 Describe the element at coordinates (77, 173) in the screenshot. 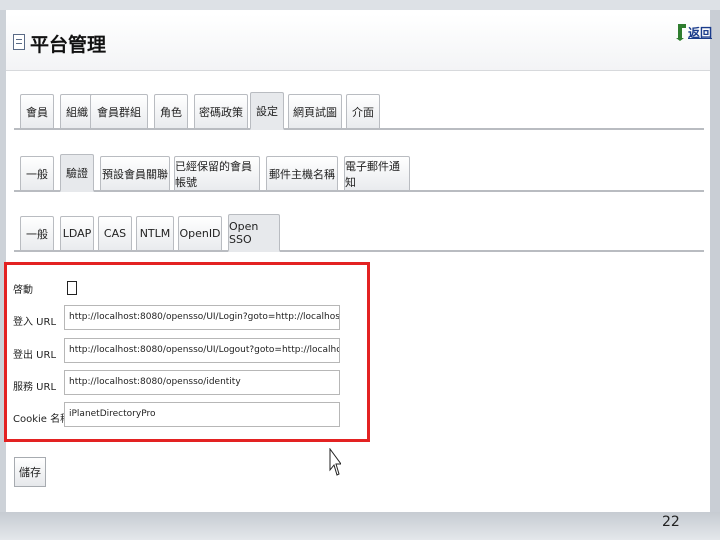

I see `tab-authentication: 驗證` at that location.